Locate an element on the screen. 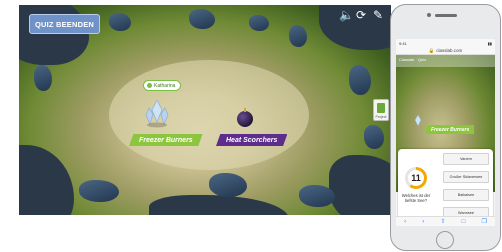 This screenshot has width=502, height=252. pencil-icon: ✎ is located at coordinates (378, 15).